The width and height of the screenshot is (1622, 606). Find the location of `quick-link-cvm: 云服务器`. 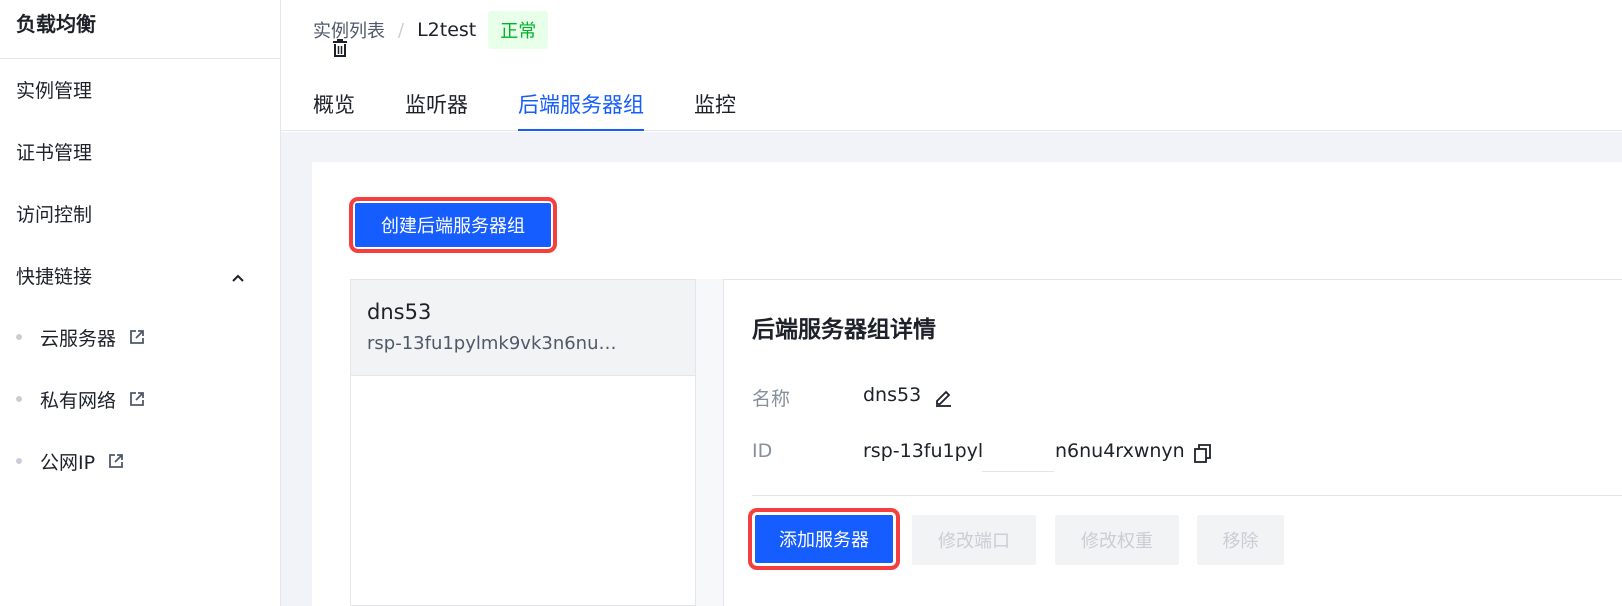

quick-link-cvm: 云服务器 is located at coordinates (81, 337).